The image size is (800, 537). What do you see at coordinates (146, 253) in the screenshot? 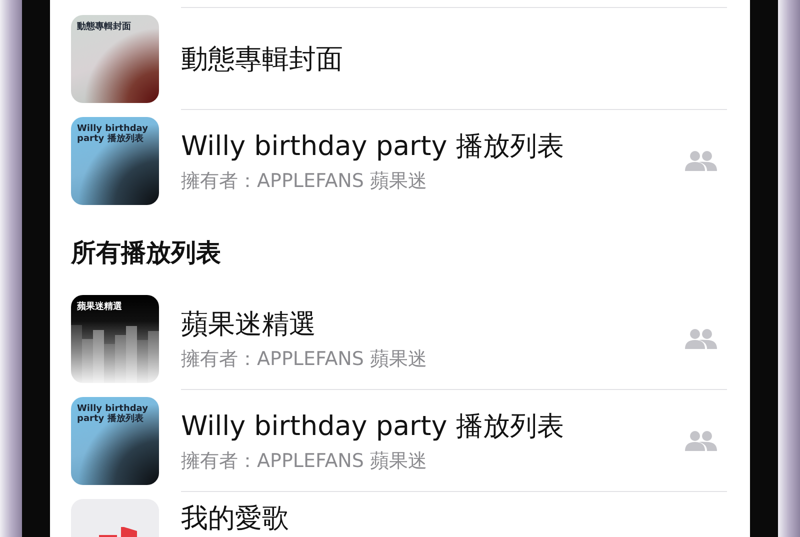
I see `section-heading: 所有播放列表` at bounding box center [146, 253].